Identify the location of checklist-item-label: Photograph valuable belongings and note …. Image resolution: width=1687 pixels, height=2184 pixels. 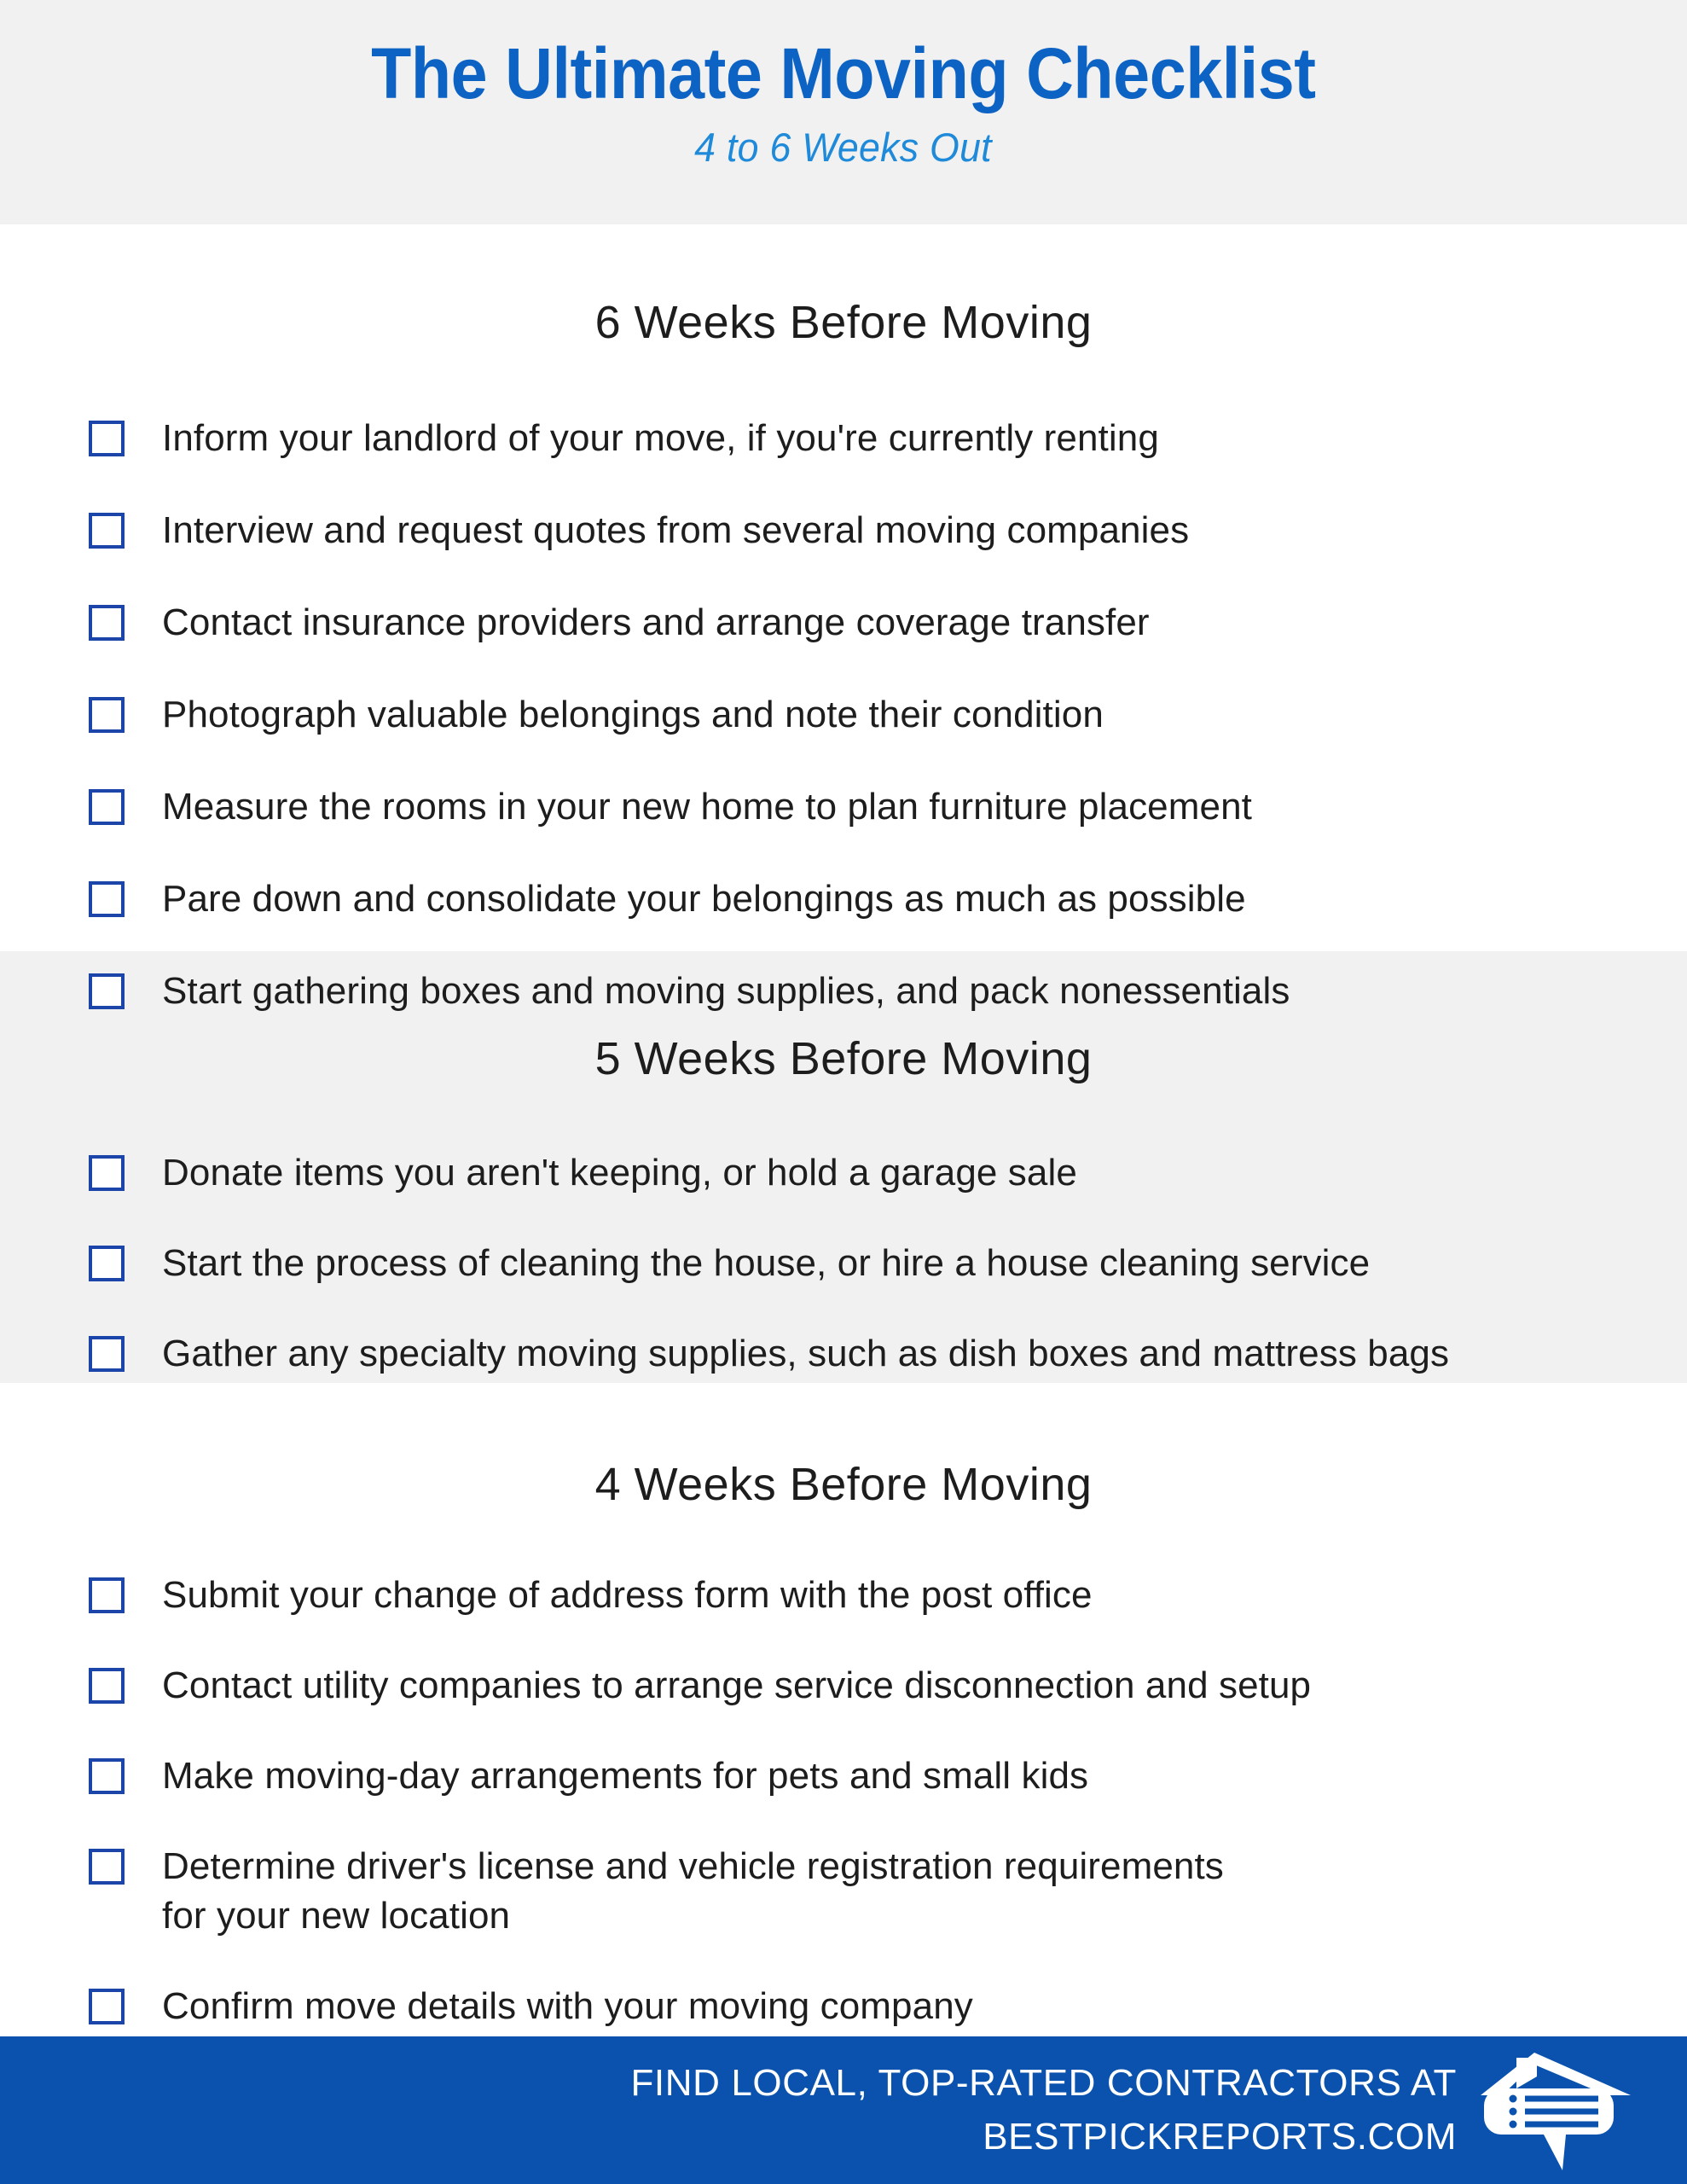
(633, 715).